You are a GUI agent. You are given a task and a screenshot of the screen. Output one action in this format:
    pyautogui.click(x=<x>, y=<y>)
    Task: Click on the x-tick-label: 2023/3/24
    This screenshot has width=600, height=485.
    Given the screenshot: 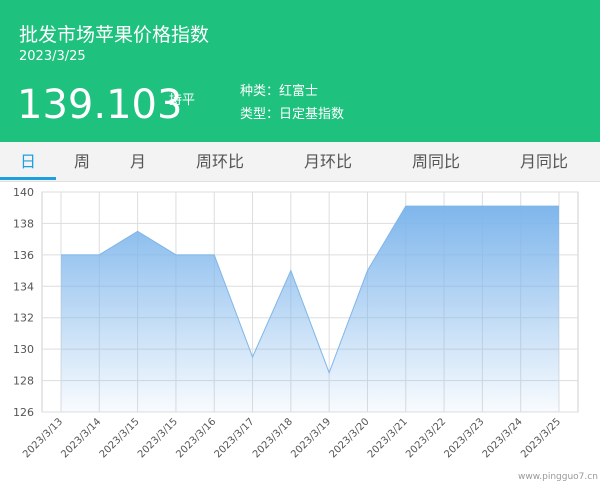 What is the action you would take?
    pyautogui.click(x=503, y=438)
    